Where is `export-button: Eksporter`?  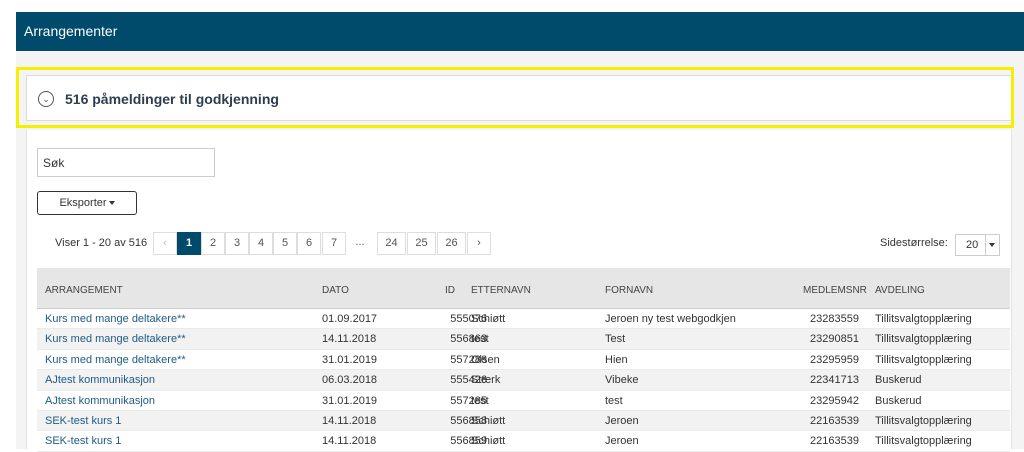 export-button: Eksporter is located at coordinates (87, 203).